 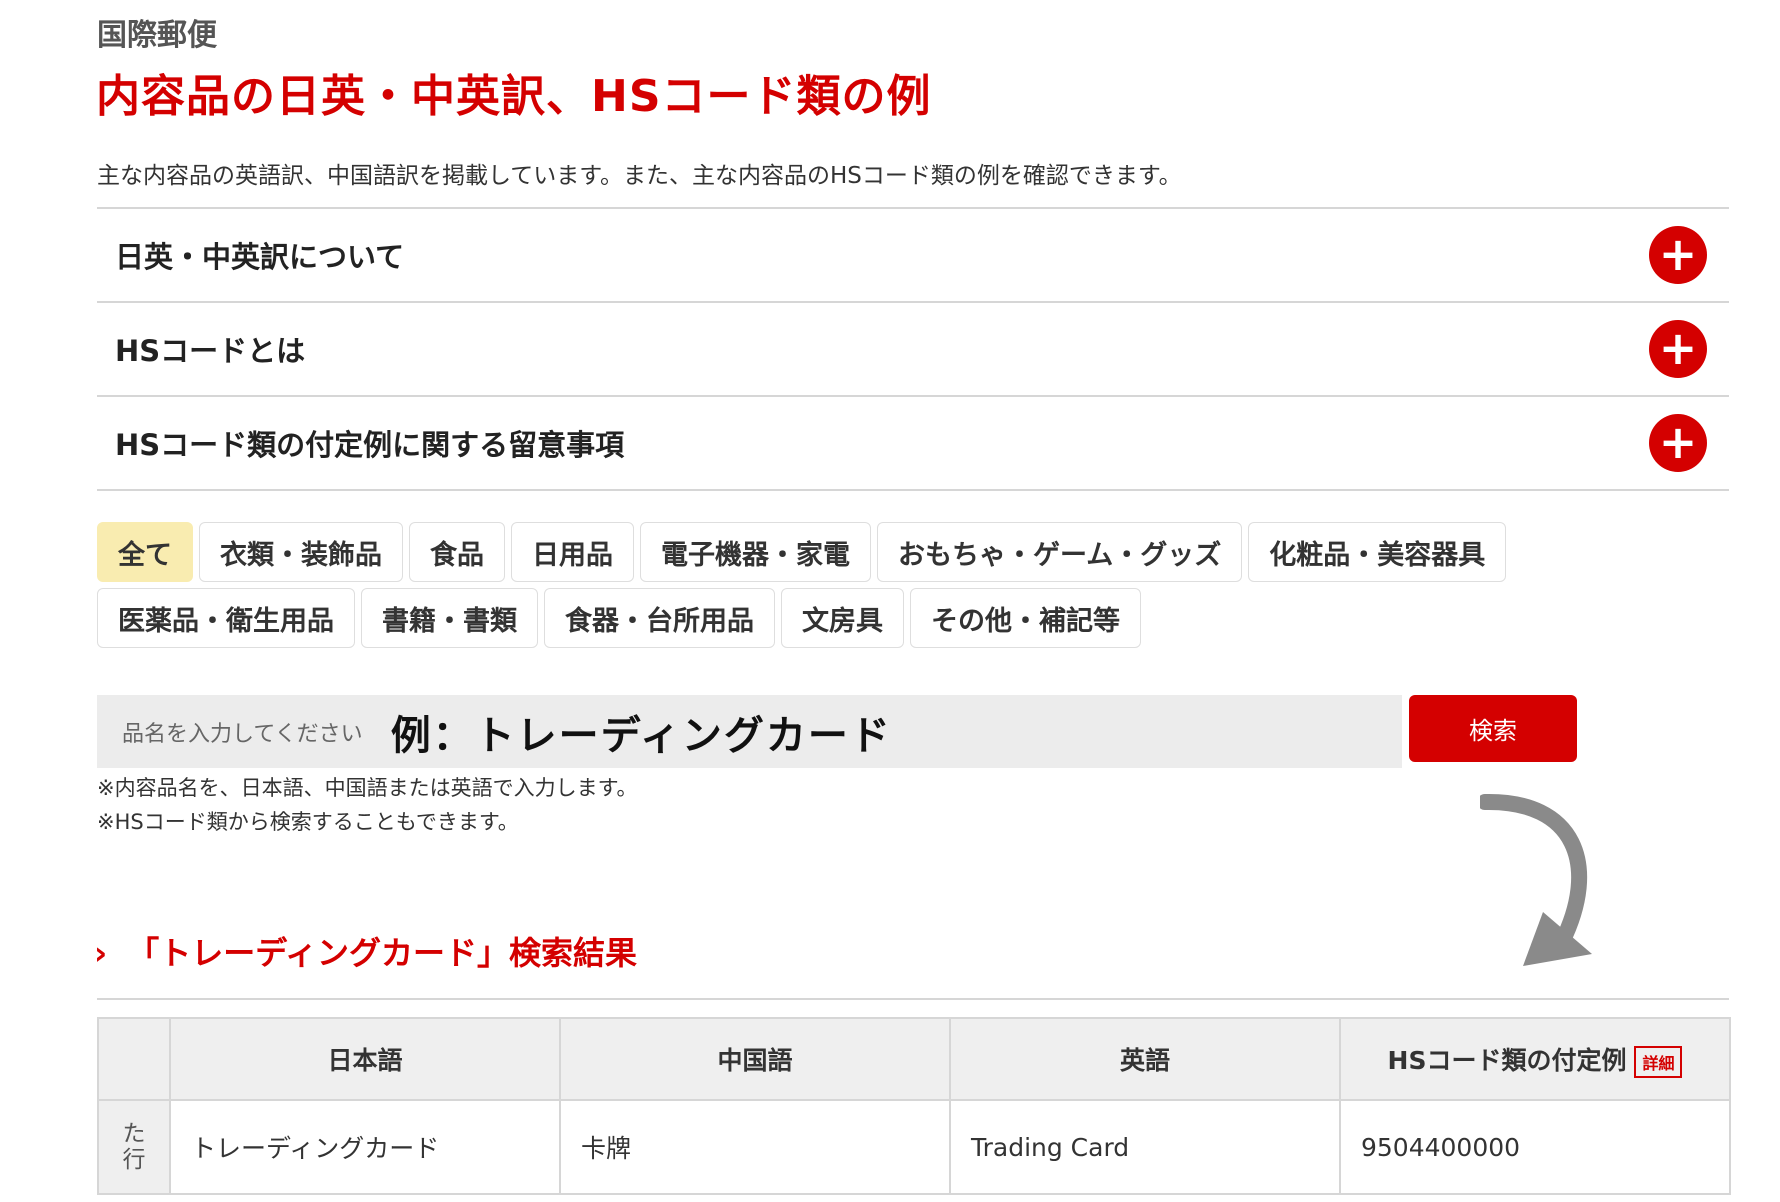 What do you see at coordinates (134, 1160) in the screenshot?
I see `row-group-char: 行` at bounding box center [134, 1160].